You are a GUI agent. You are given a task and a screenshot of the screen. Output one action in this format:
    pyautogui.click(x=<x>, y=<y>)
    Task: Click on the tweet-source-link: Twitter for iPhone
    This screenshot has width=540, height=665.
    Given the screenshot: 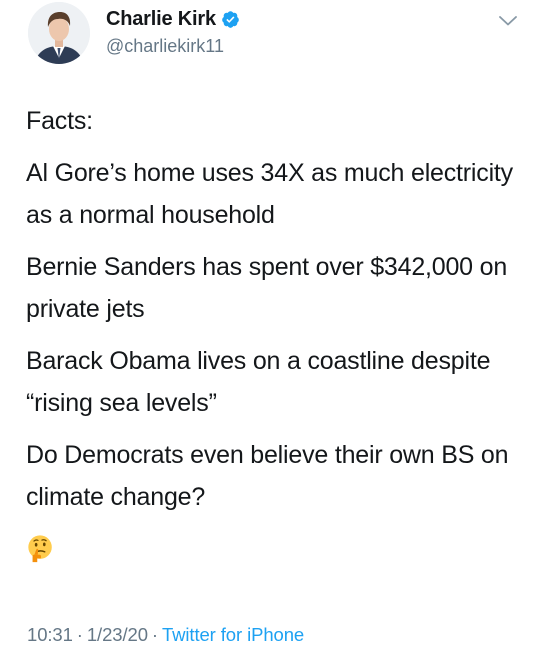 What is the action you would take?
    pyautogui.click(x=233, y=634)
    